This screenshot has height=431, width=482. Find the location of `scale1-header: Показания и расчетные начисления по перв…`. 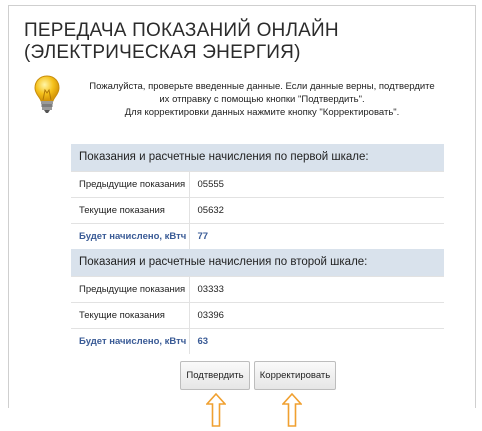

scale1-header: Показания и расчетные начисления по перв… is located at coordinates (257, 157).